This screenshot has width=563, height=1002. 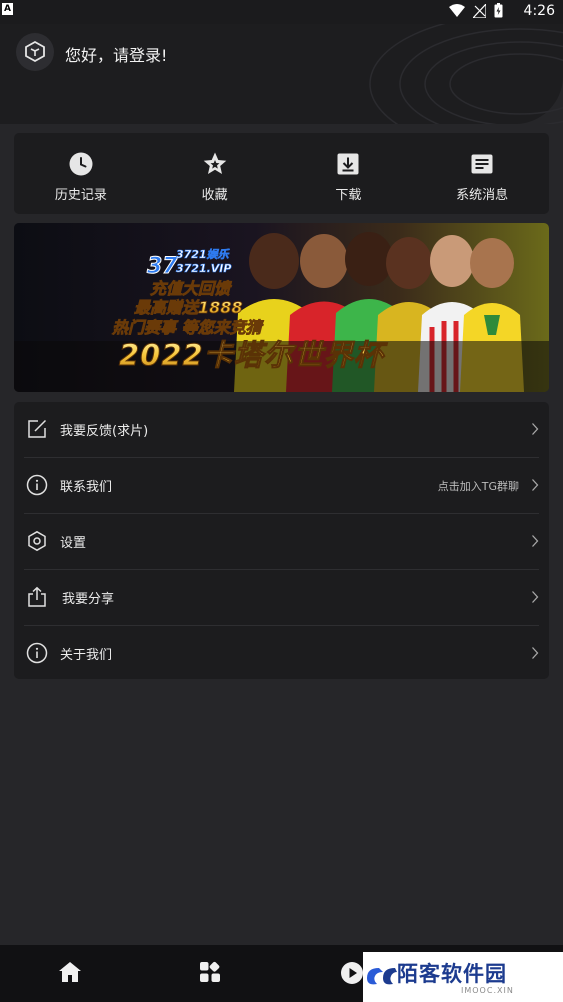 I want to click on watermark-text: 陌客软件园, so click(x=452, y=974).